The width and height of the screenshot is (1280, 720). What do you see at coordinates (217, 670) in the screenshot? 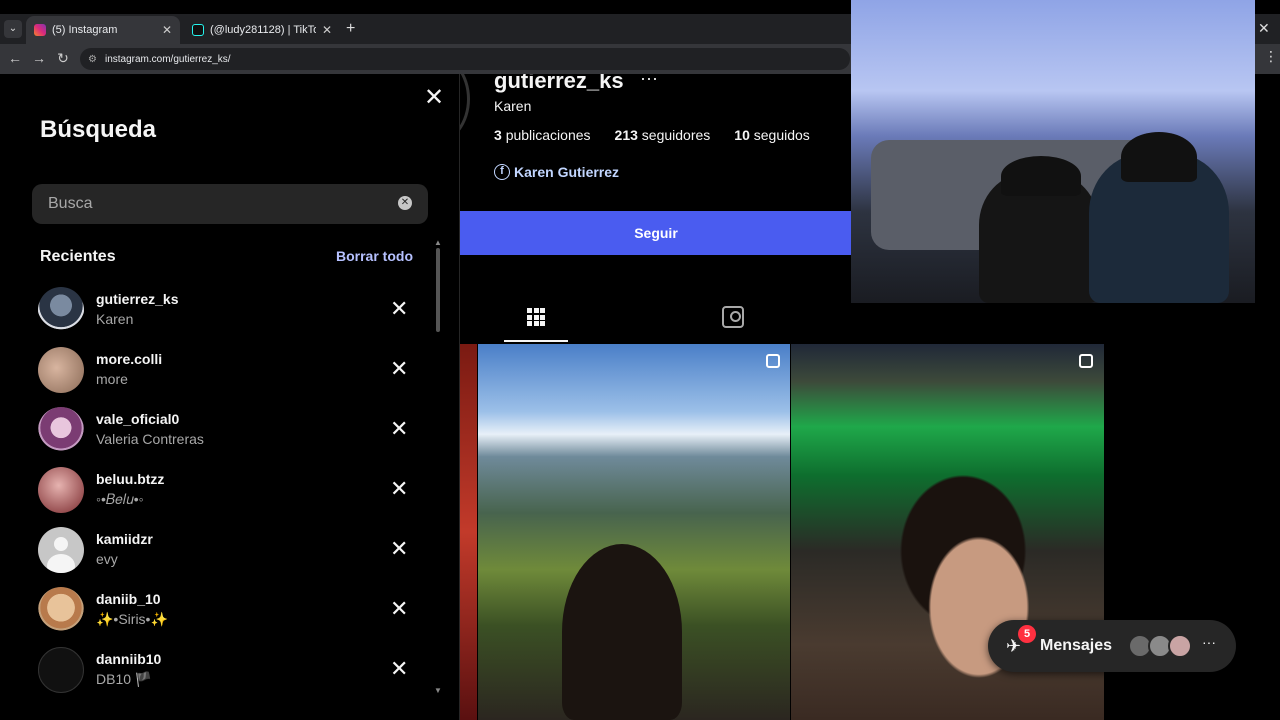
I see `recent-item: danniib10 DB10 🏴 ✕` at bounding box center [217, 670].